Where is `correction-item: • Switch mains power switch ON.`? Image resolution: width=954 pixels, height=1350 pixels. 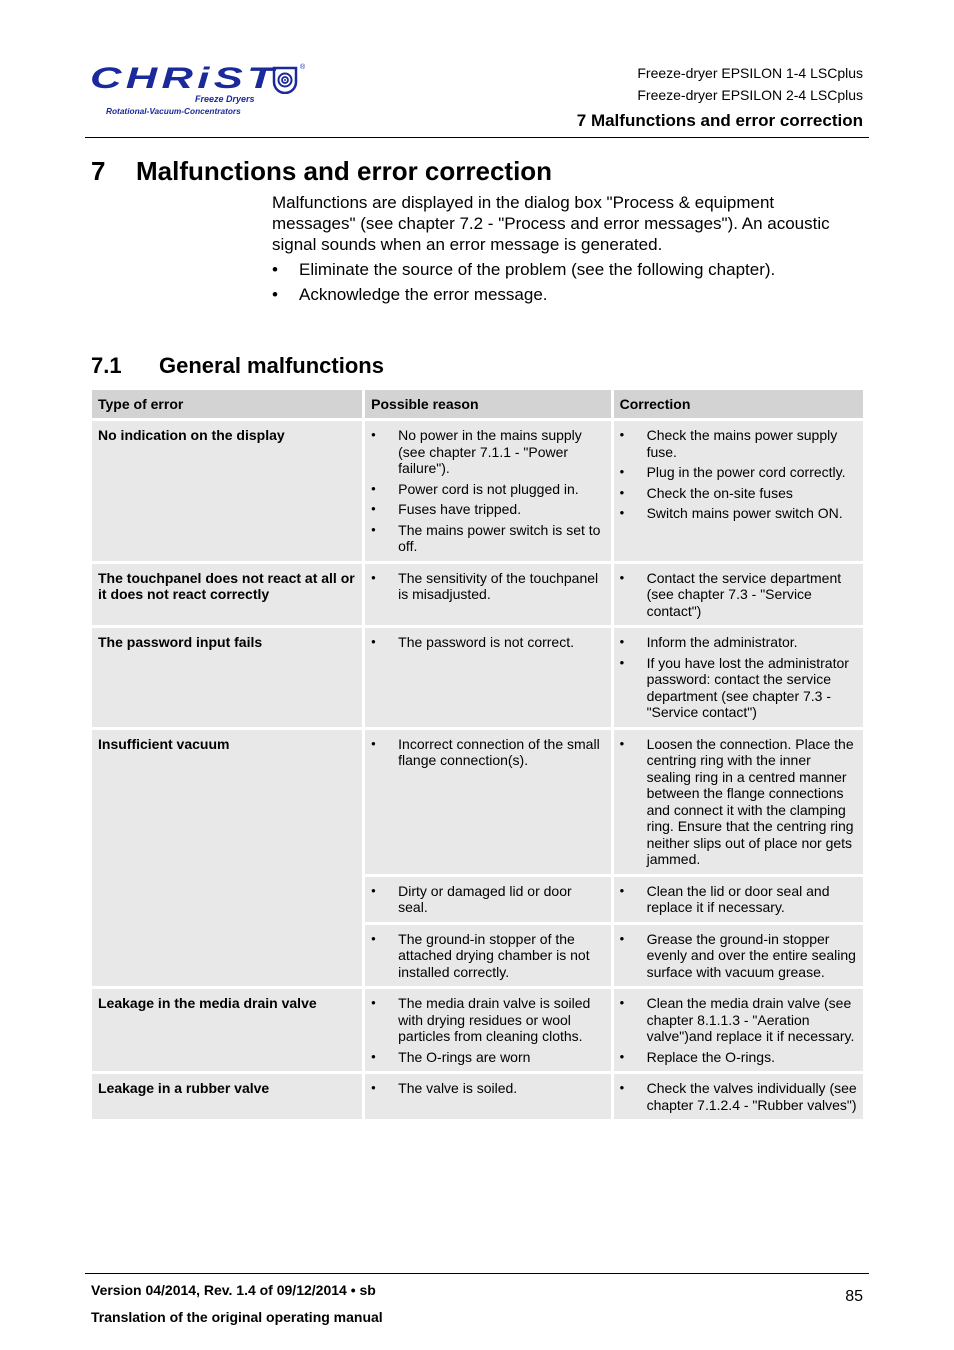 correction-item: • Switch mains power switch ON. is located at coordinates (731, 513).